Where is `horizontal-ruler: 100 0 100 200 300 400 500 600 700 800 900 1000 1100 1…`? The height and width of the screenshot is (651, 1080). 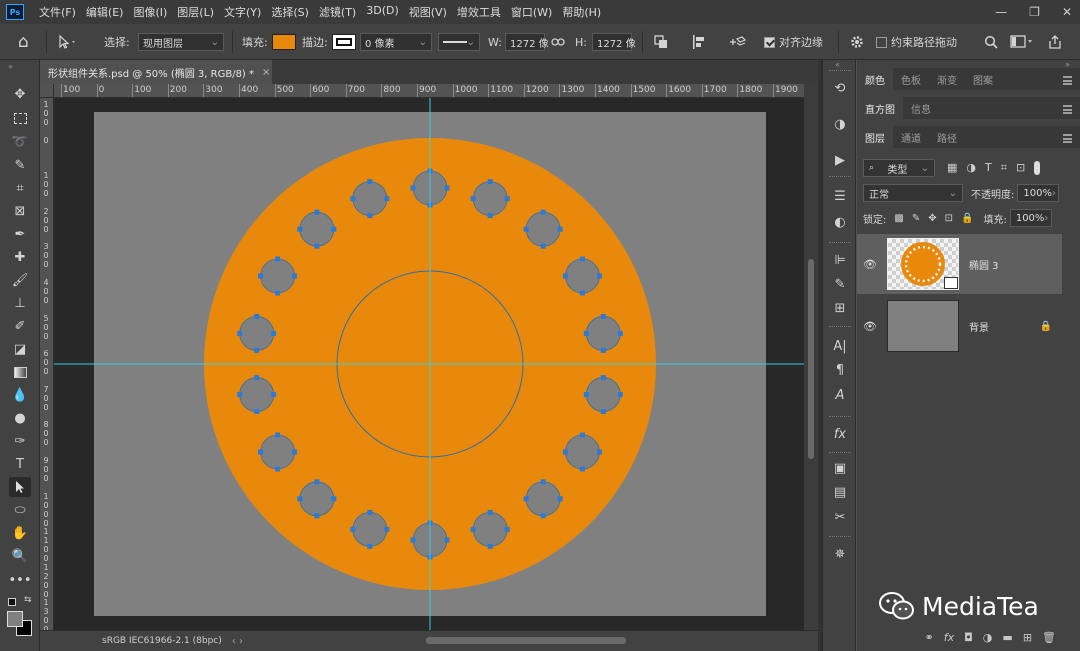 horizontal-ruler: 100 0 100 200 300 400 500 600 700 800 900 1000 1100 1… is located at coordinates (429, 91).